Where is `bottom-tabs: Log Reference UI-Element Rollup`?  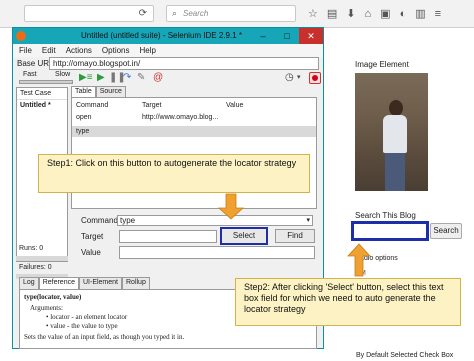
bottom-tabs: Log Reference UI-Element Rollup is located at coordinates (84, 283).